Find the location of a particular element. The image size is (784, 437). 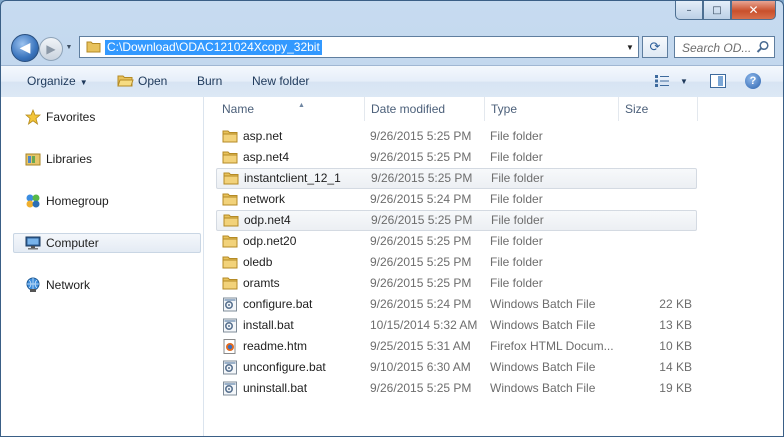

open-button: Open is located at coordinates (152, 81).